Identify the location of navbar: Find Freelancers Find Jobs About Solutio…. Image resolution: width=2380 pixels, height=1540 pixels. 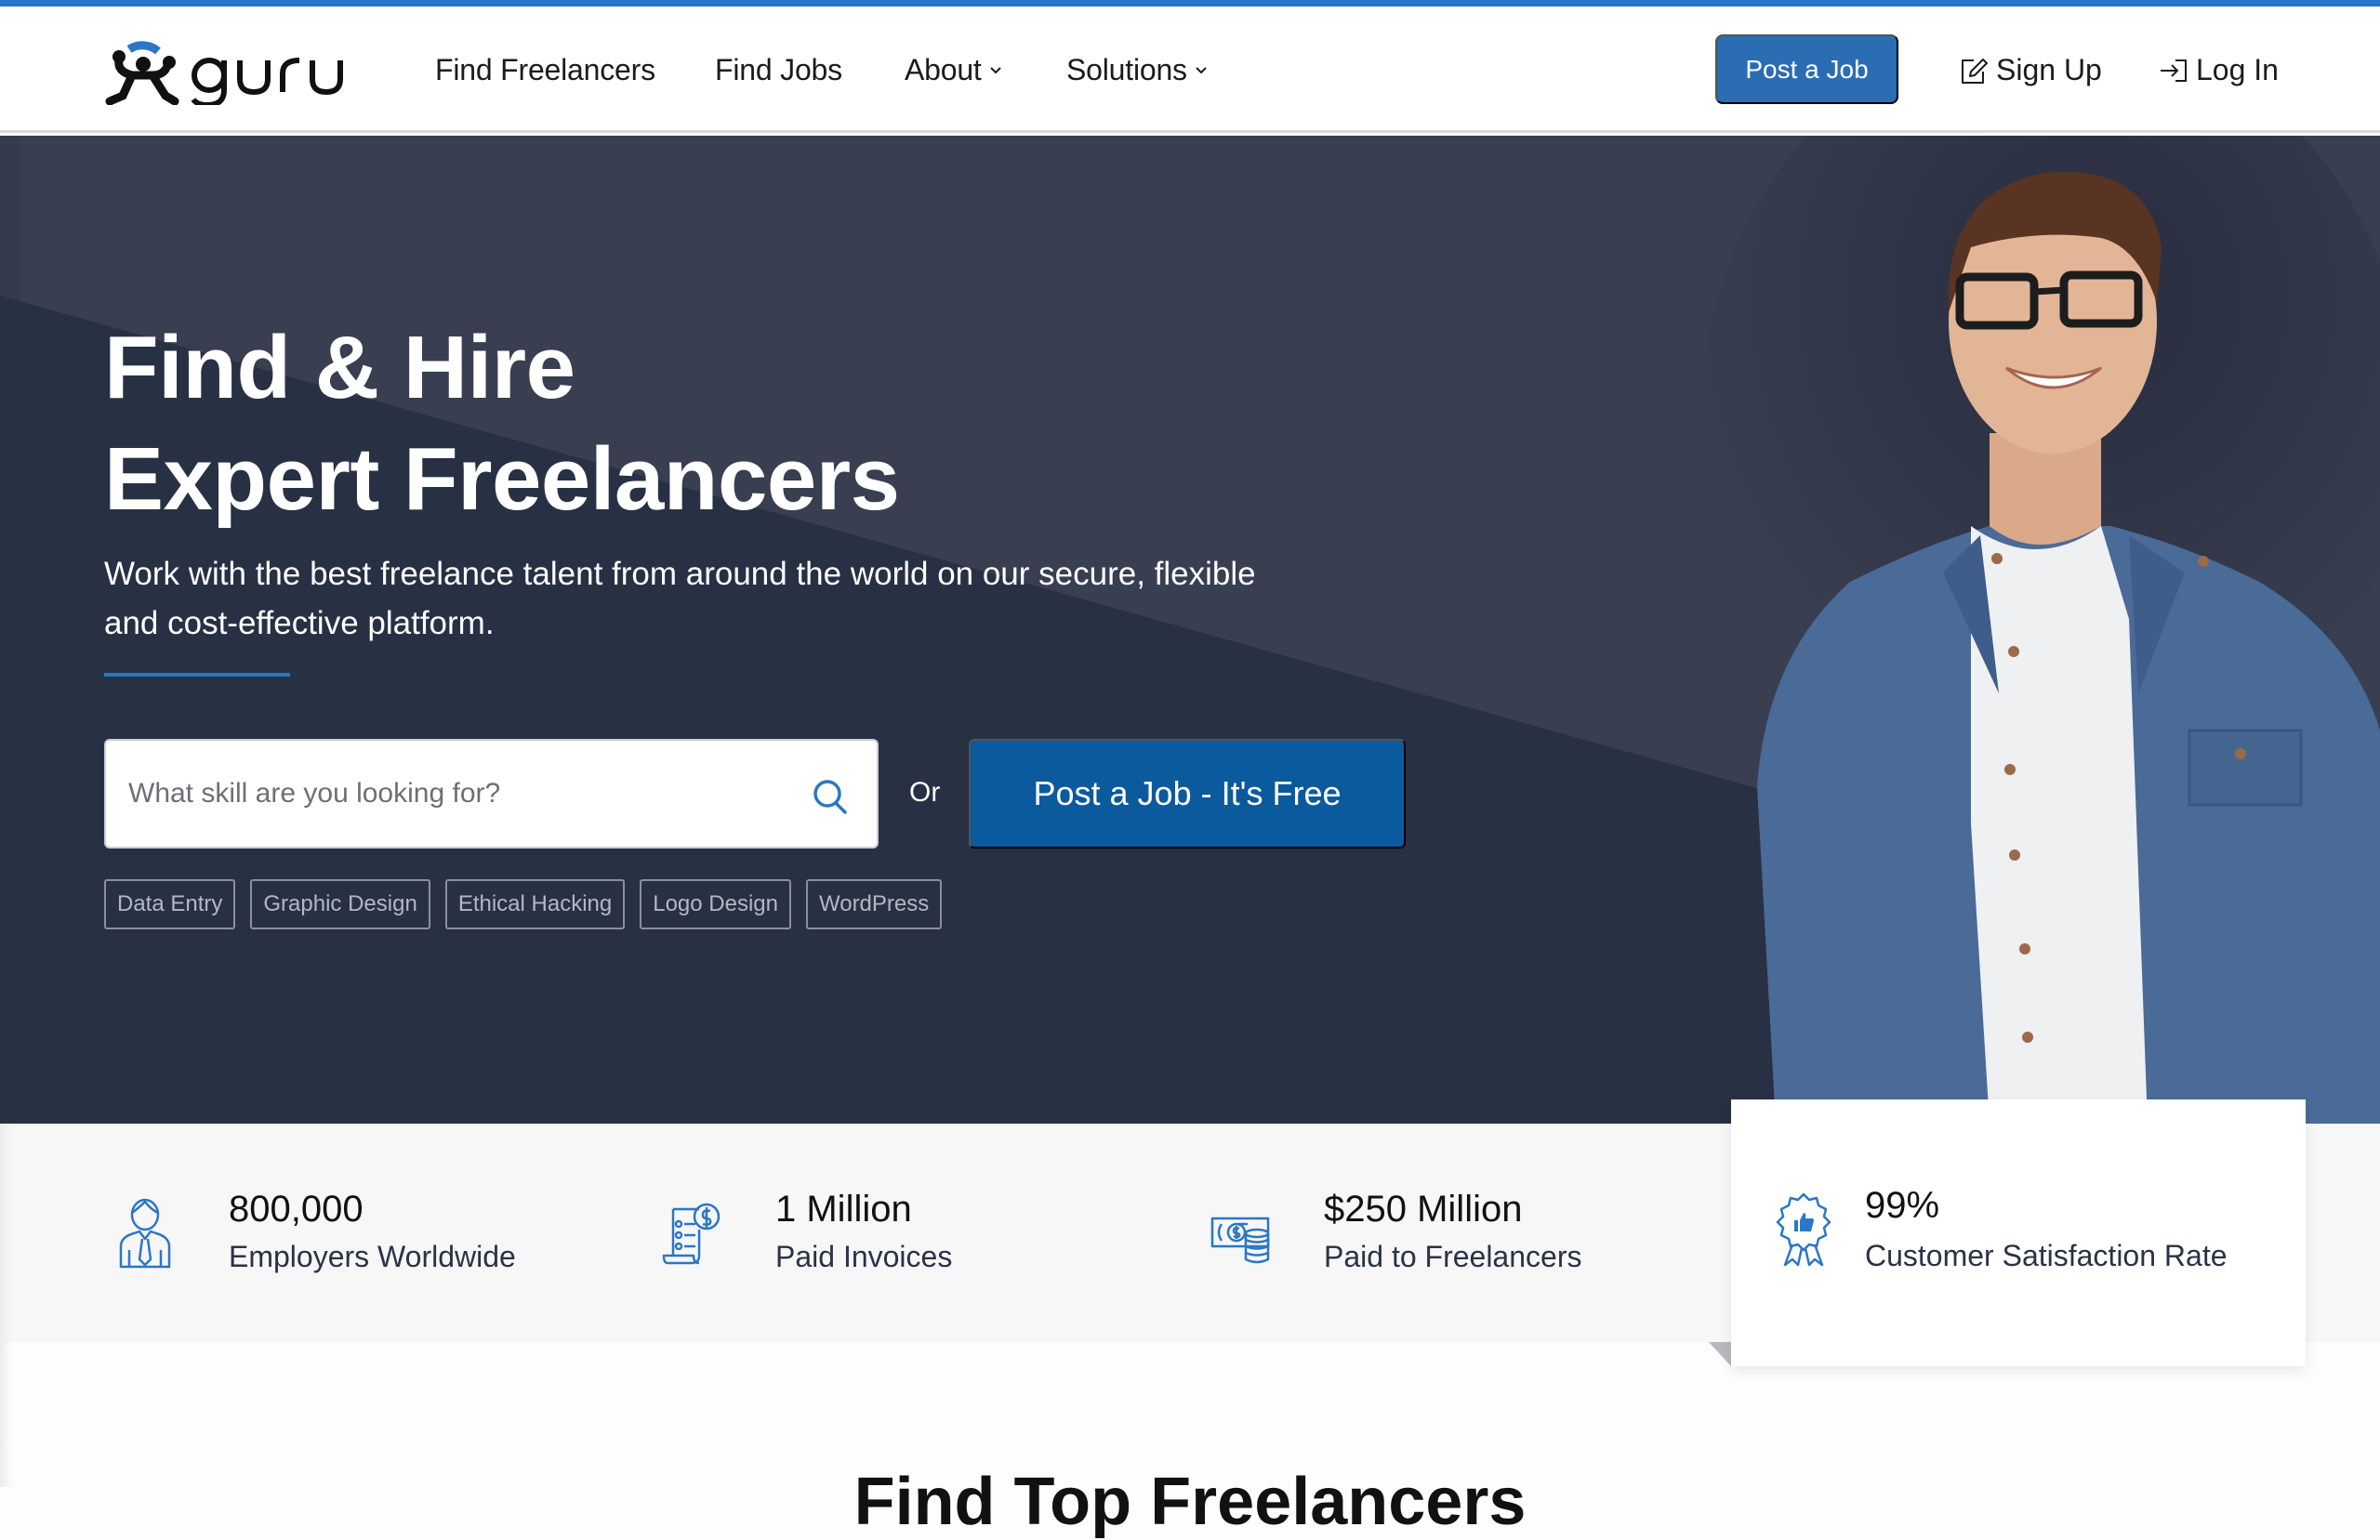
(1190, 70).